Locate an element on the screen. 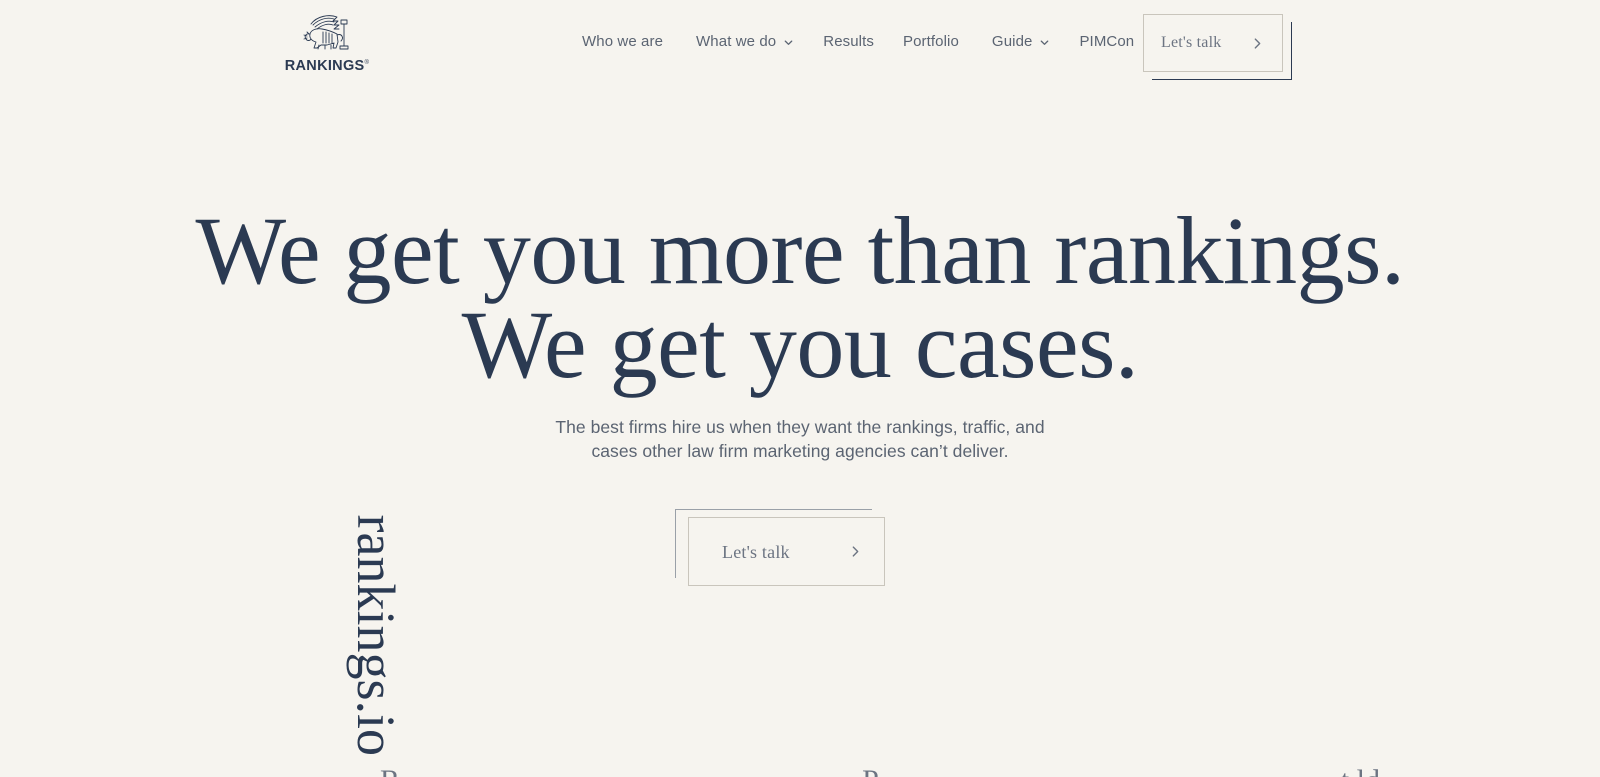  hero-cta-label: Let's talk is located at coordinates (756, 551).